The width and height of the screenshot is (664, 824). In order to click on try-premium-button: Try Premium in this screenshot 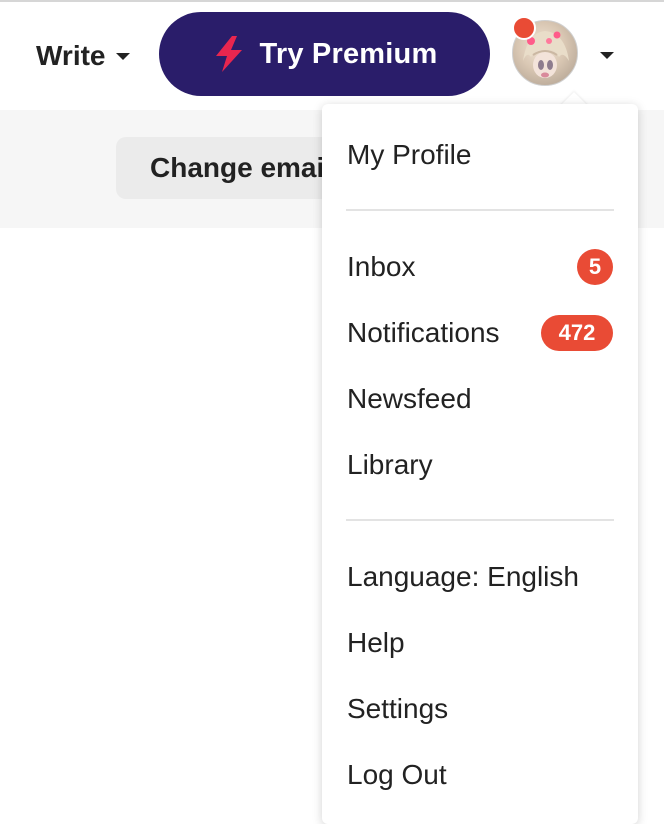, I will do `click(324, 54)`.